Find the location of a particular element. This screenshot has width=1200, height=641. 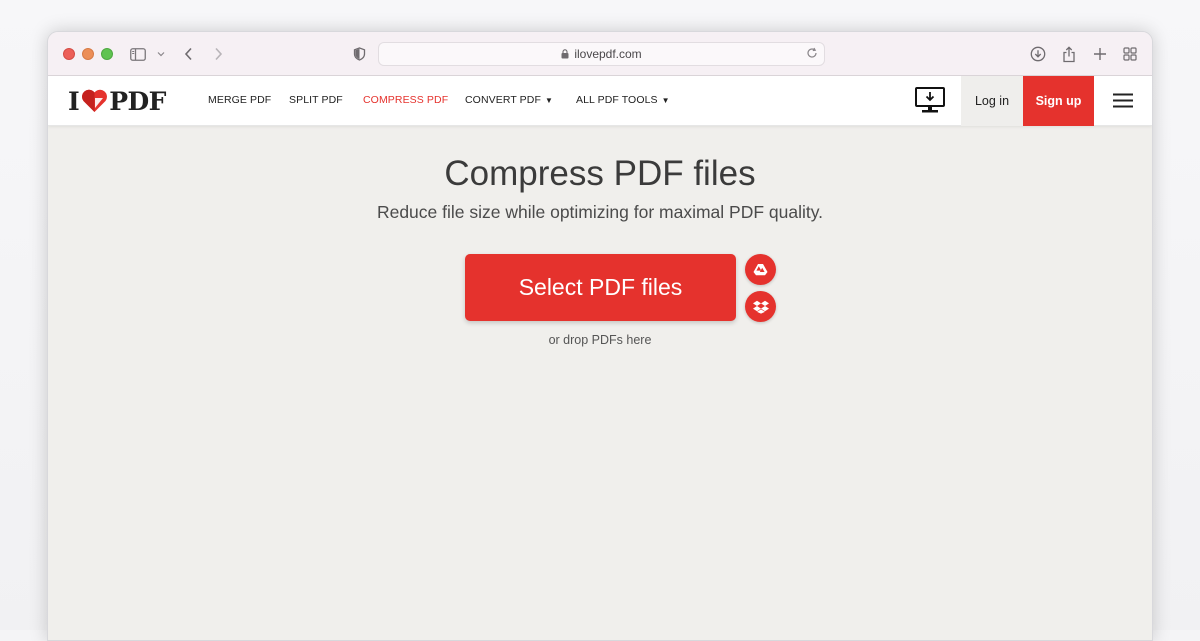

close-window-button is located at coordinates (69, 54).